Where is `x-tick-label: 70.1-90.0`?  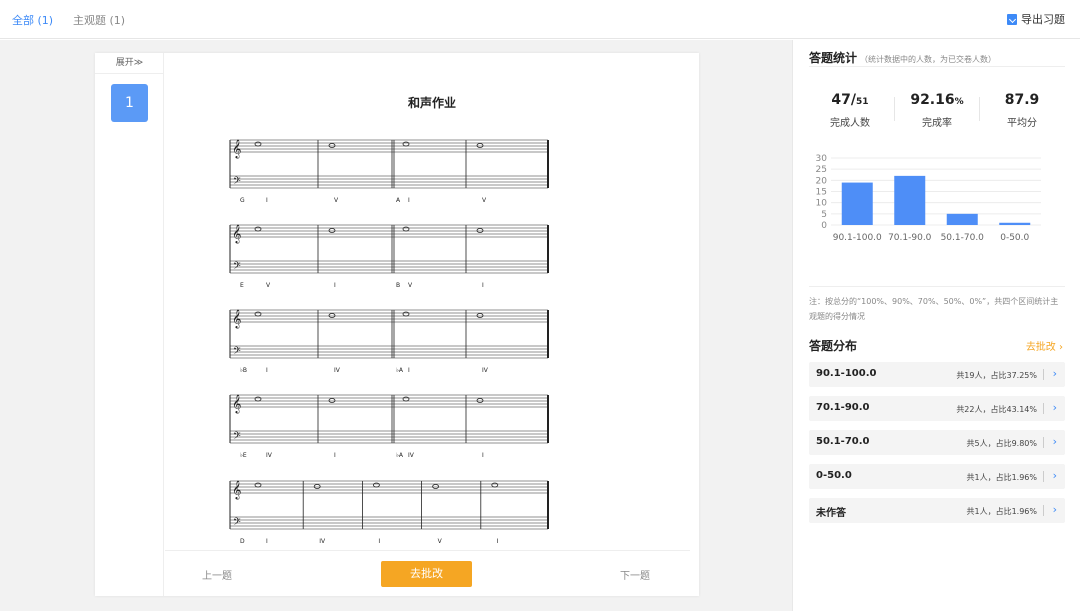
x-tick-label: 70.1-90.0 is located at coordinates (910, 238).